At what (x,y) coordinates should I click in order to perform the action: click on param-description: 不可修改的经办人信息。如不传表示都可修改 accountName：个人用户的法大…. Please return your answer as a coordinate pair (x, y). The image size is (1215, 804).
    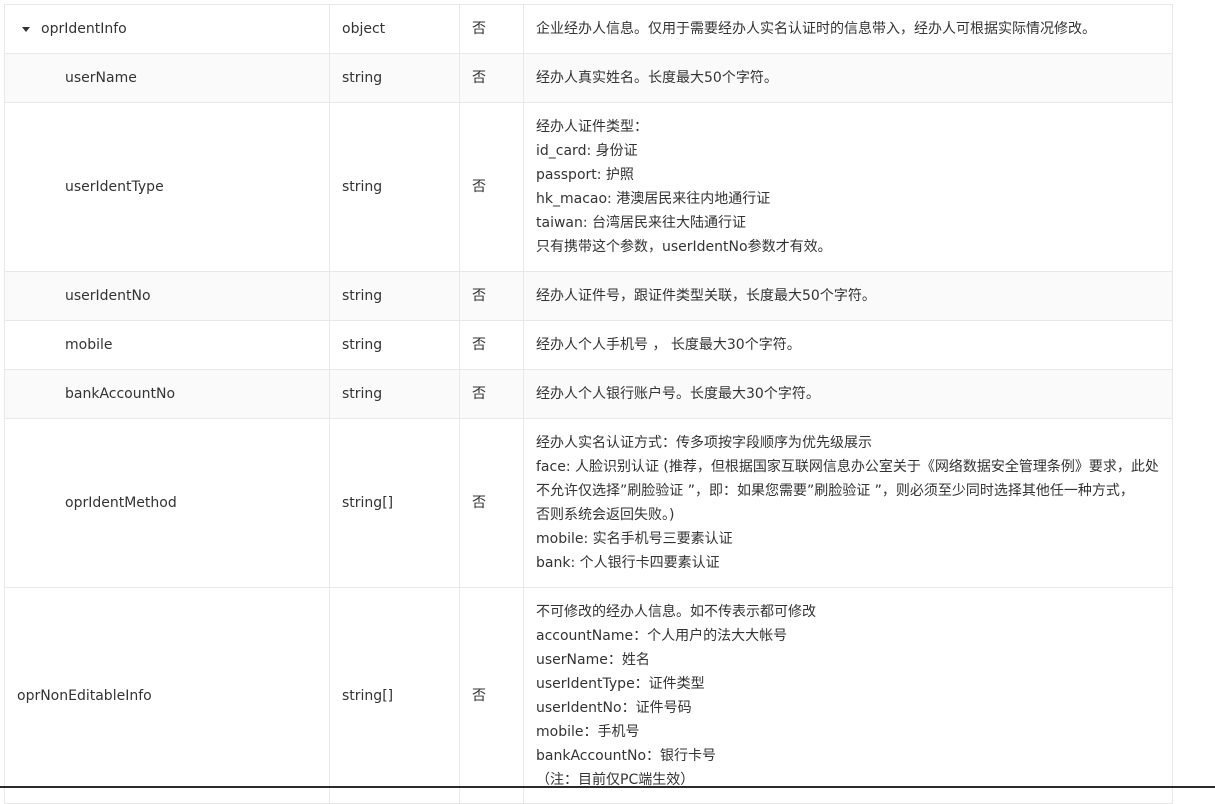
    Looking at the image, I should click on (848, 695).